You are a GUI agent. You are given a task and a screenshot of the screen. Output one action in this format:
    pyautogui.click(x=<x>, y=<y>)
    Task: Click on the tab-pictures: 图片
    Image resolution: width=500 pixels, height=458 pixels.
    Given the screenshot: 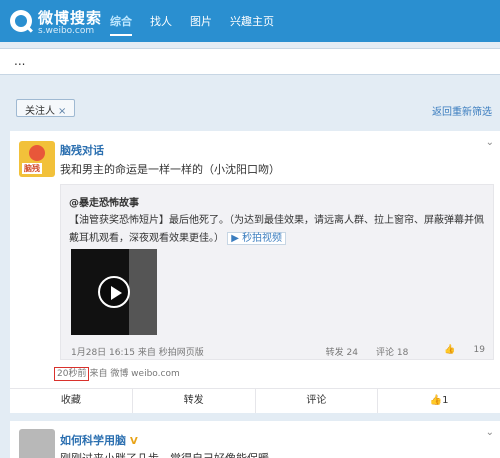 What is the action you would take?
    pyautogui.click(x=201, y=24)
    